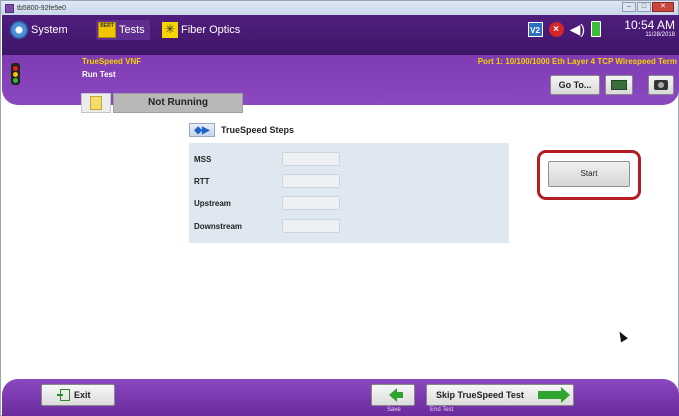 The image size is (679, 416). Describe the element at coordinates (480, 395) in the screenshot. I see `skip-label: Skip TrueSpeed Test` at that location.